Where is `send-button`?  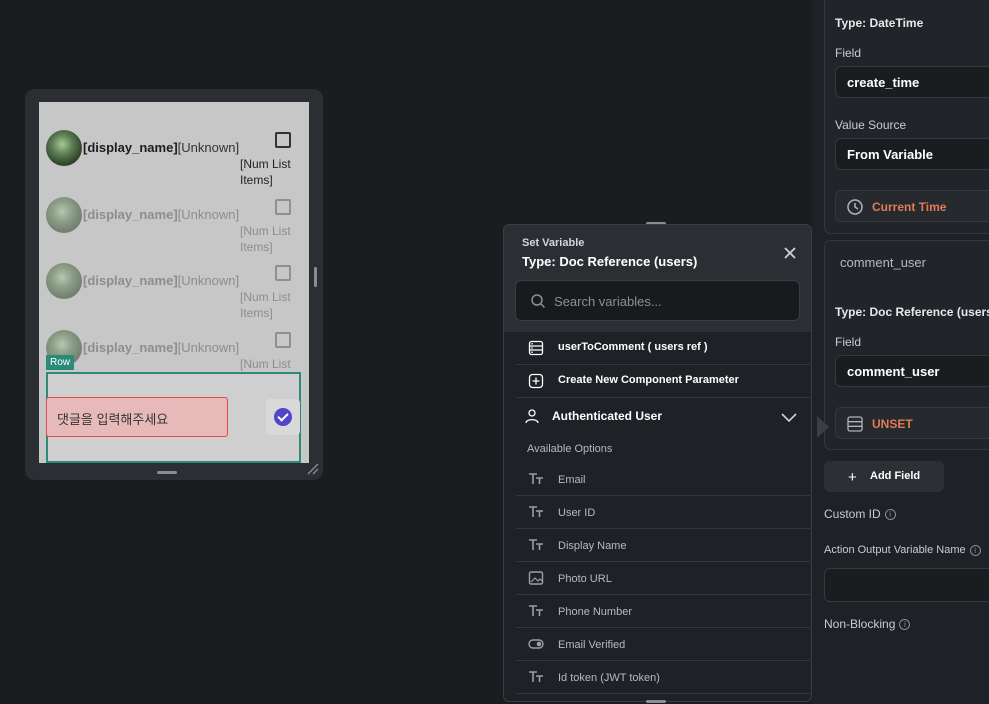
send-button is located at coordinates (283, 417).